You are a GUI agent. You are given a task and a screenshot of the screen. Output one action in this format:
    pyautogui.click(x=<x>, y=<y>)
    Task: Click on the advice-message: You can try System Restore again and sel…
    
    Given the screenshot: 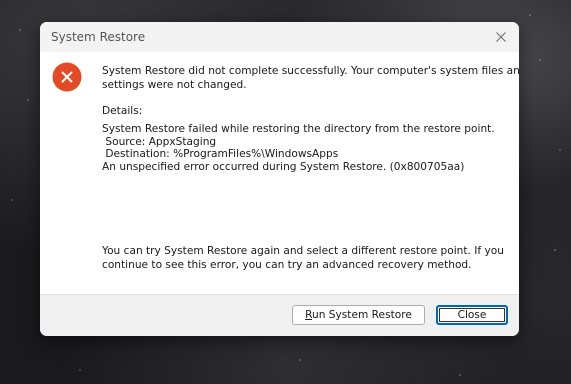 What is the action you would take?
    pyautogui.click(x=303, y=258)
    